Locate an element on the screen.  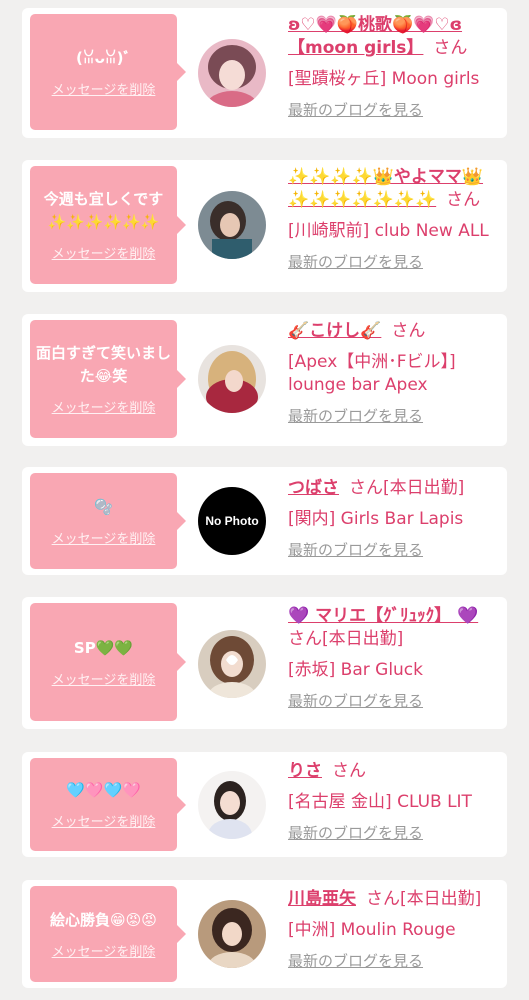
no-photo-icon: No Photo is located at coordinates (232, 521).